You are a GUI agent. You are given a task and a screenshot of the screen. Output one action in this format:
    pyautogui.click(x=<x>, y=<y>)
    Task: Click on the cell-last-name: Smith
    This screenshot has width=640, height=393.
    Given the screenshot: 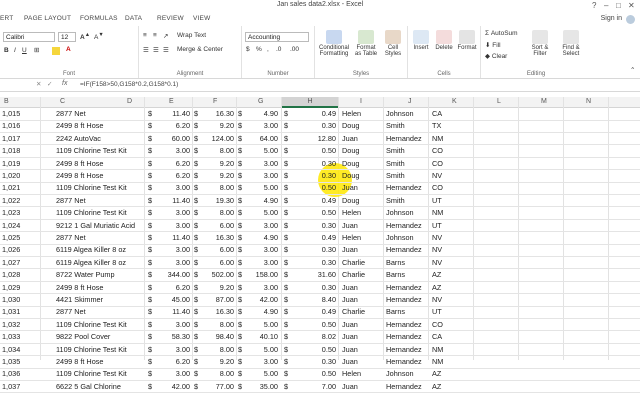 What is the action you would take?
    pyautogui.click(x=408, y=175)
    